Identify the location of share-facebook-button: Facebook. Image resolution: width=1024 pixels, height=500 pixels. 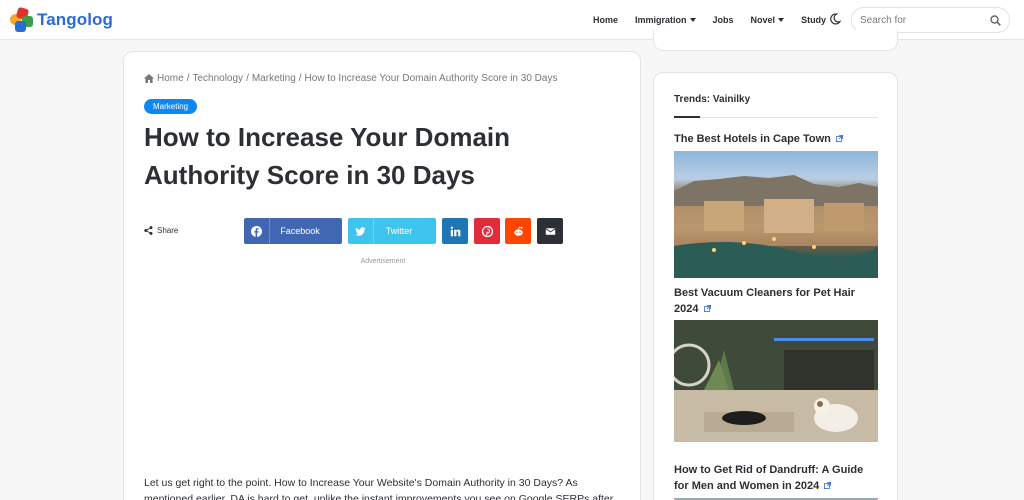
(293, 231).